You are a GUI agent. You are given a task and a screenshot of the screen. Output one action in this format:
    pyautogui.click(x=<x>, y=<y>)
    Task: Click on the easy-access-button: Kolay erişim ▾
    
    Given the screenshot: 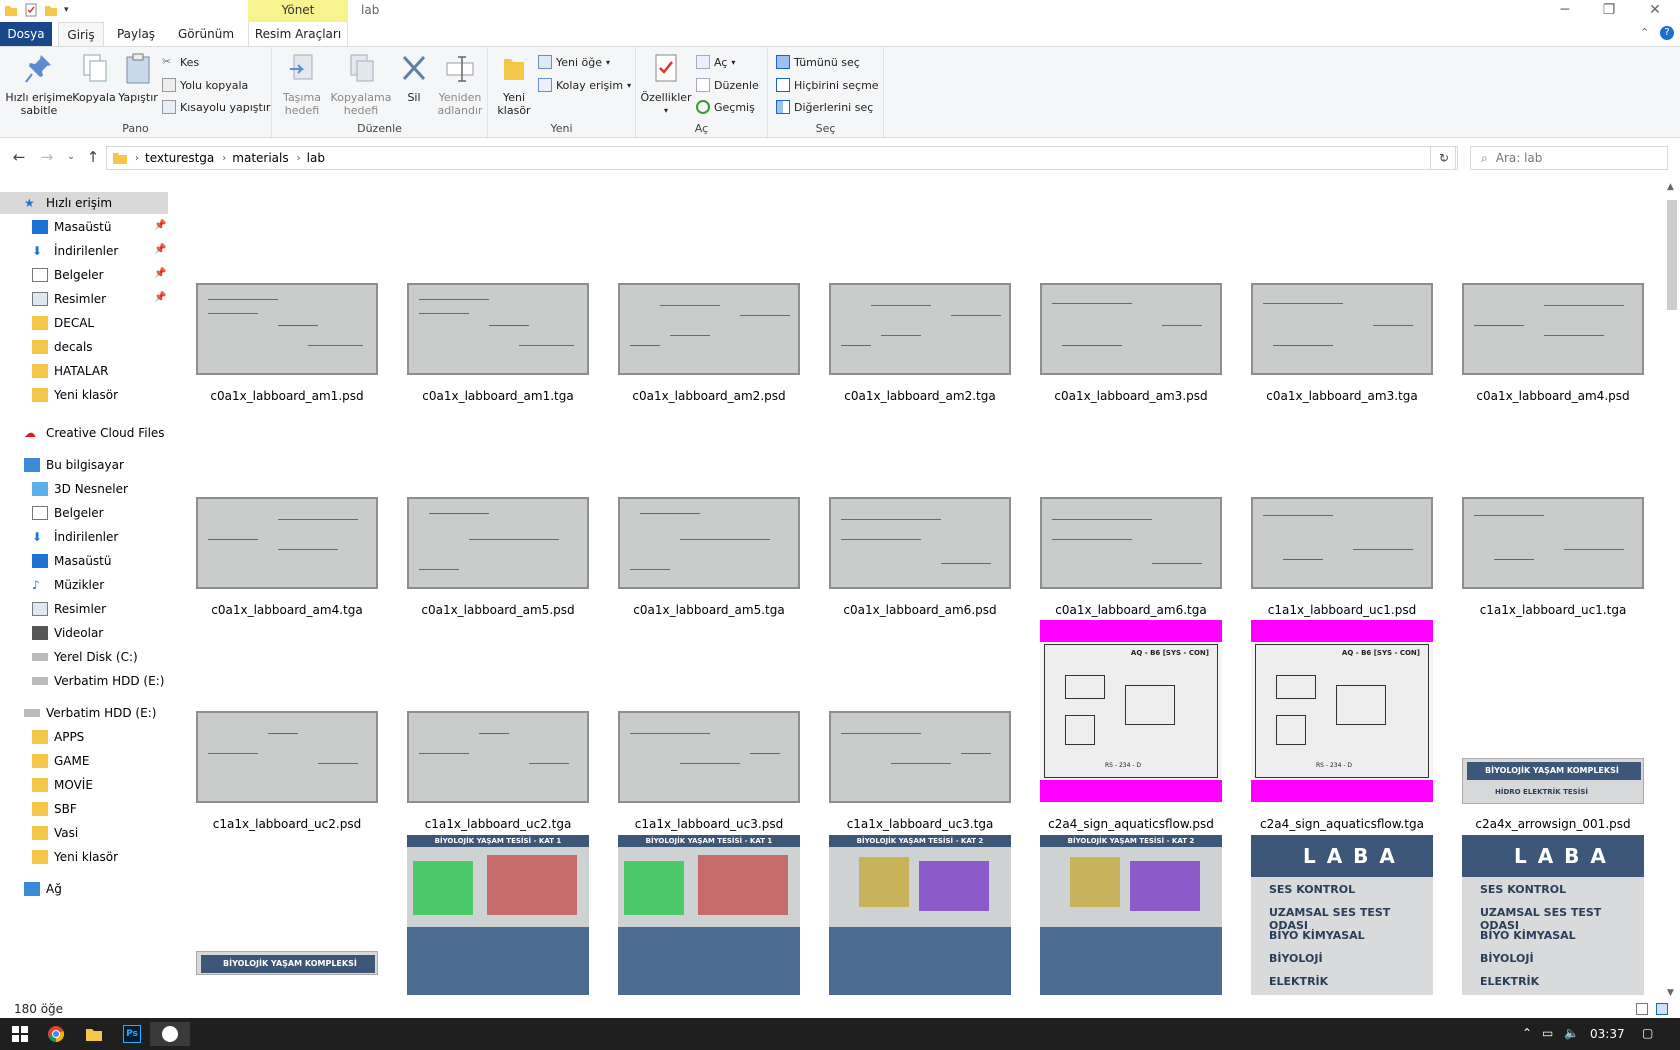 What is the action you would take?
    pyautogui.click(x=584, y=85)
    